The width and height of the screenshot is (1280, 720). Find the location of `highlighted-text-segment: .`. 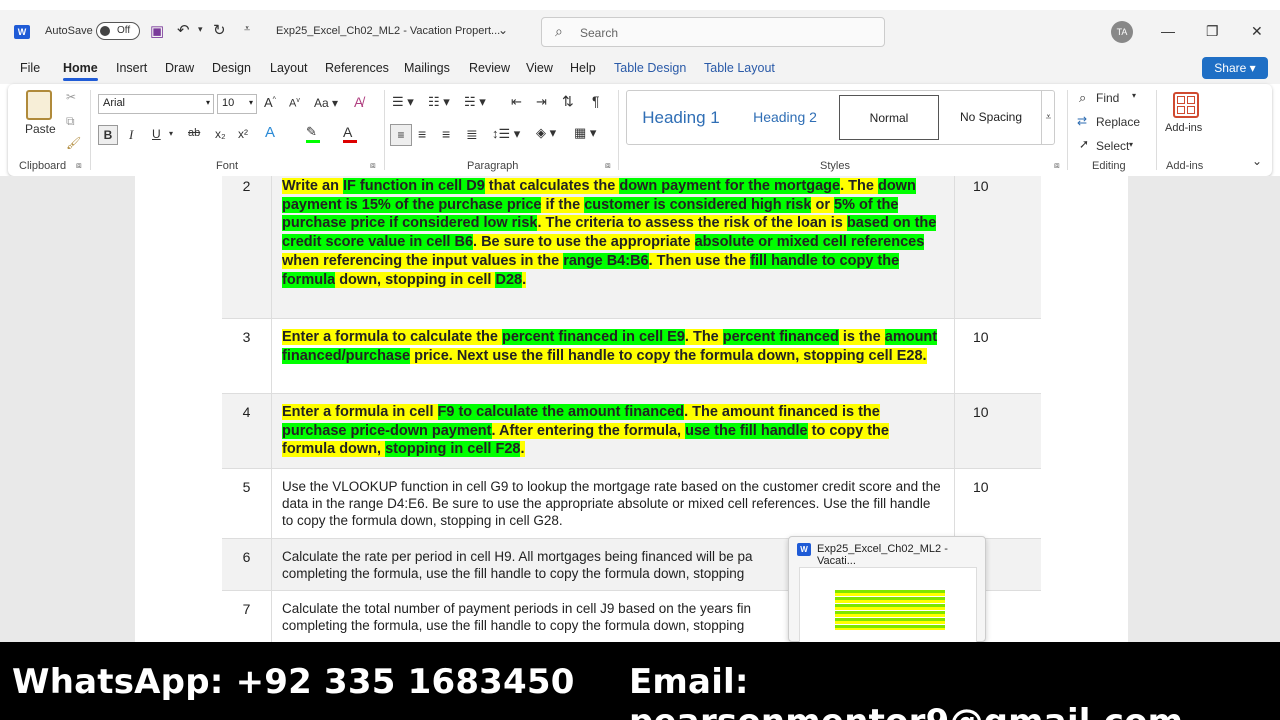

highlighted-text-segment: . is located at coordinates (844, 186).